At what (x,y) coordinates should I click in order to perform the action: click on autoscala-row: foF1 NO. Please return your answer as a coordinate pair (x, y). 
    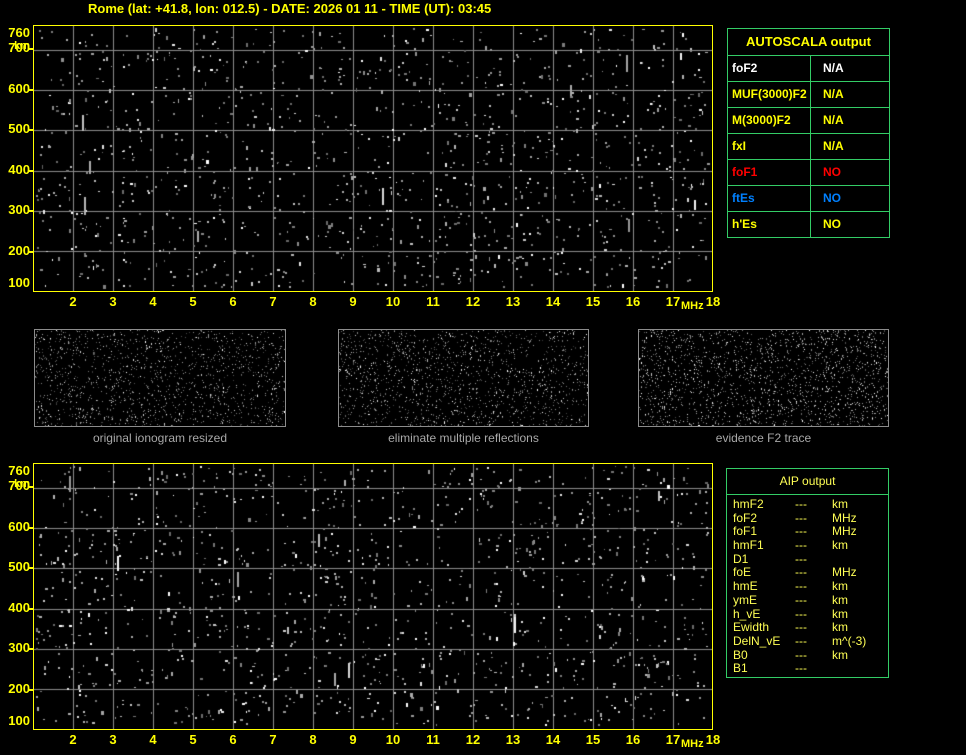
    Looking at the image, I should click on (808, 173).